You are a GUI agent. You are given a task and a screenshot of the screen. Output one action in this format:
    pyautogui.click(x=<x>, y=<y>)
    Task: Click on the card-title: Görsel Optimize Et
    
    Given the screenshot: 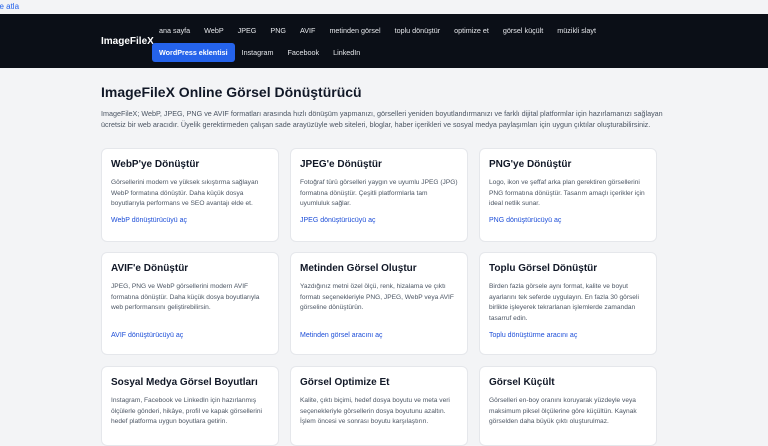 What is the action you would take?
    pyautogui.click(x=345, y=382)
    